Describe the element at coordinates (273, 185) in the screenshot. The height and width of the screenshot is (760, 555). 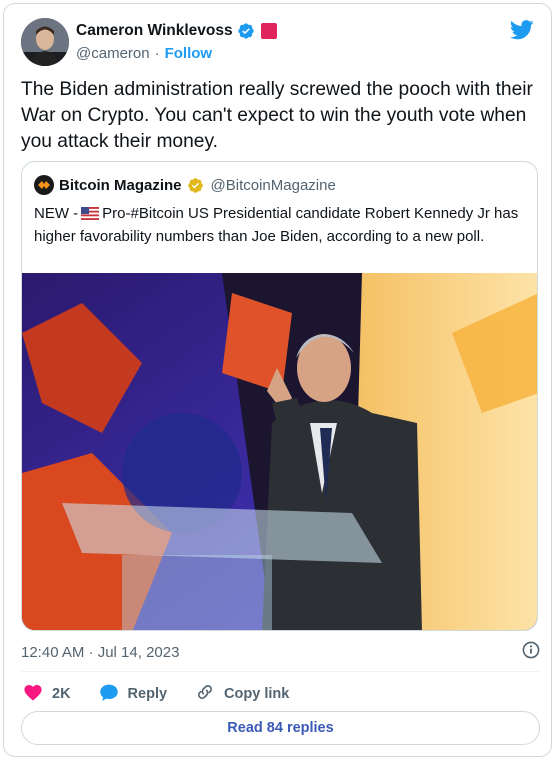
I see `quoted-author-handle: @BitcoinMagazine` at that location.